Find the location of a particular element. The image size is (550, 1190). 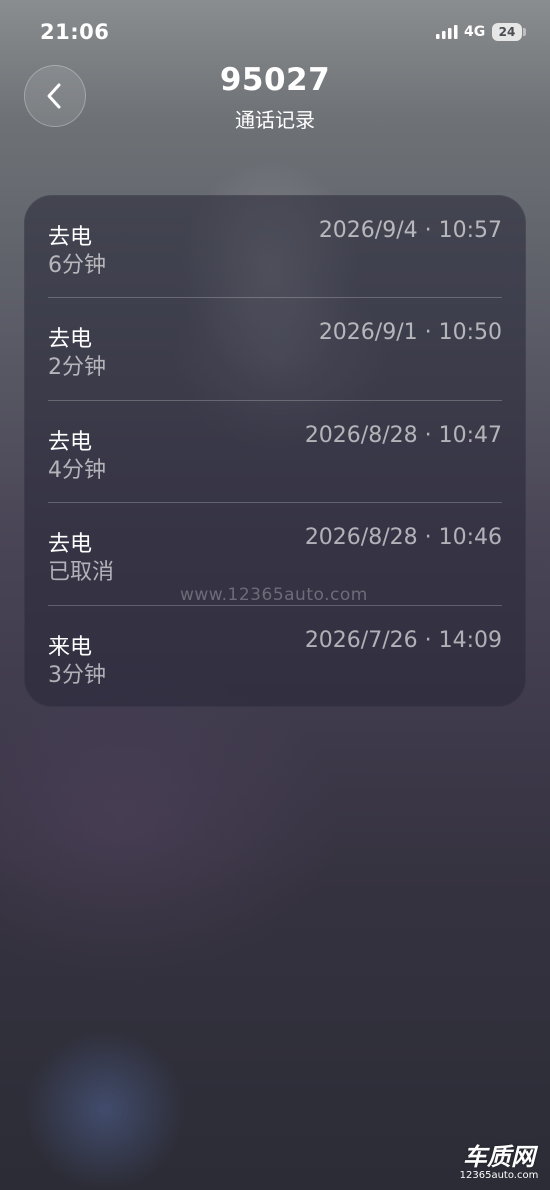

battery-level: 24 is located at coordinates (507, 32).